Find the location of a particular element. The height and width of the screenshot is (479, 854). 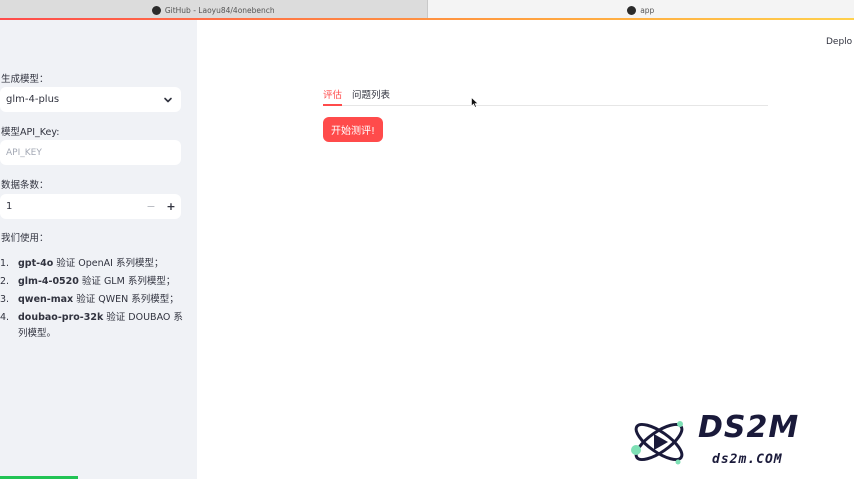

count-stepper: 1 − + is located at coordinates (90, 206).